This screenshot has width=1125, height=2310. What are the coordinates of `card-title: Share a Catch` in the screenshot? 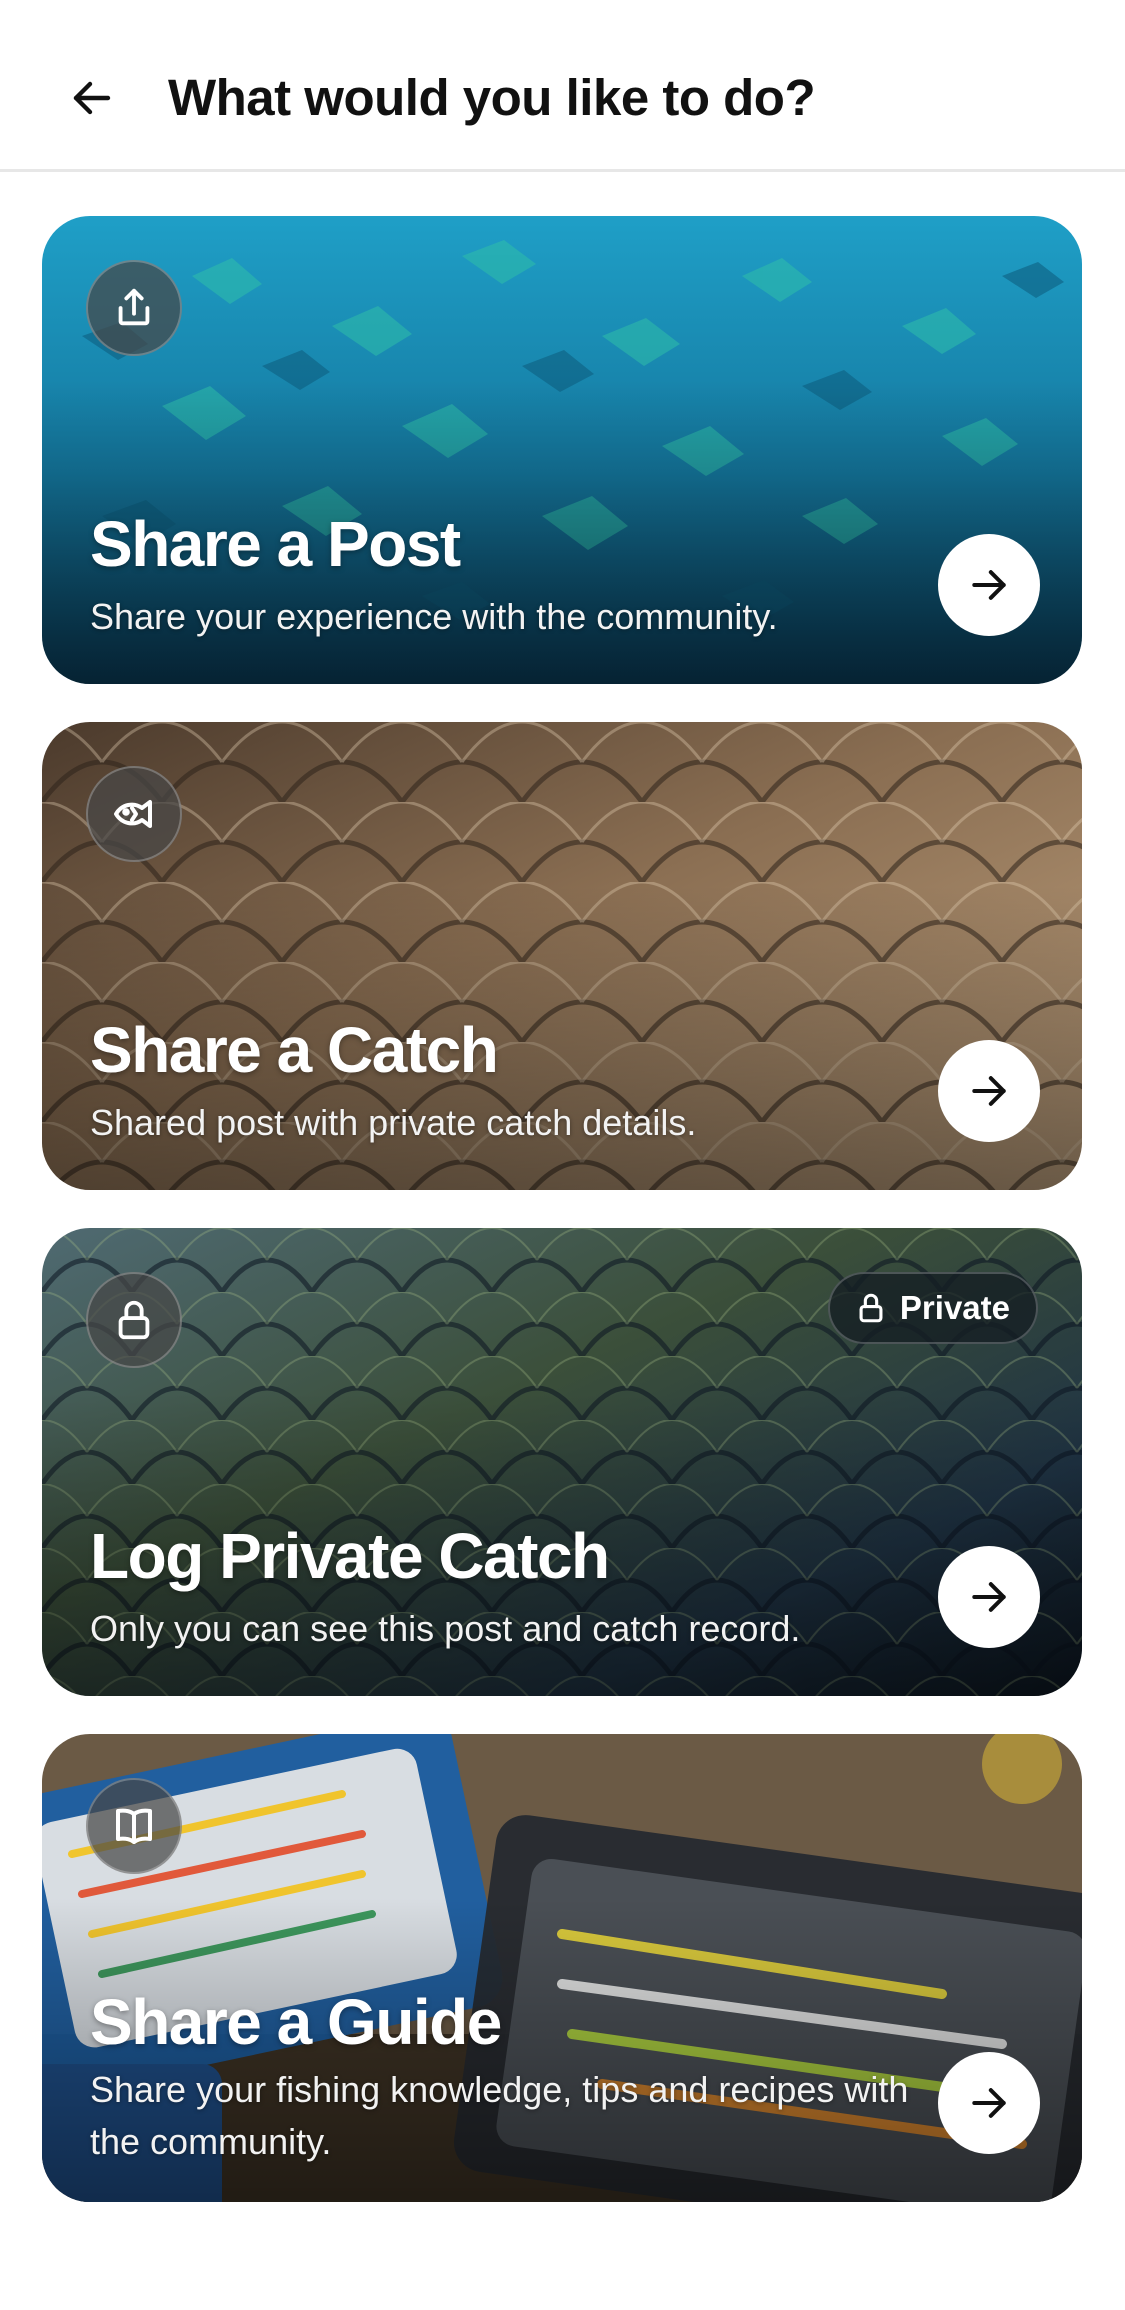 It's located at (294, 1050).